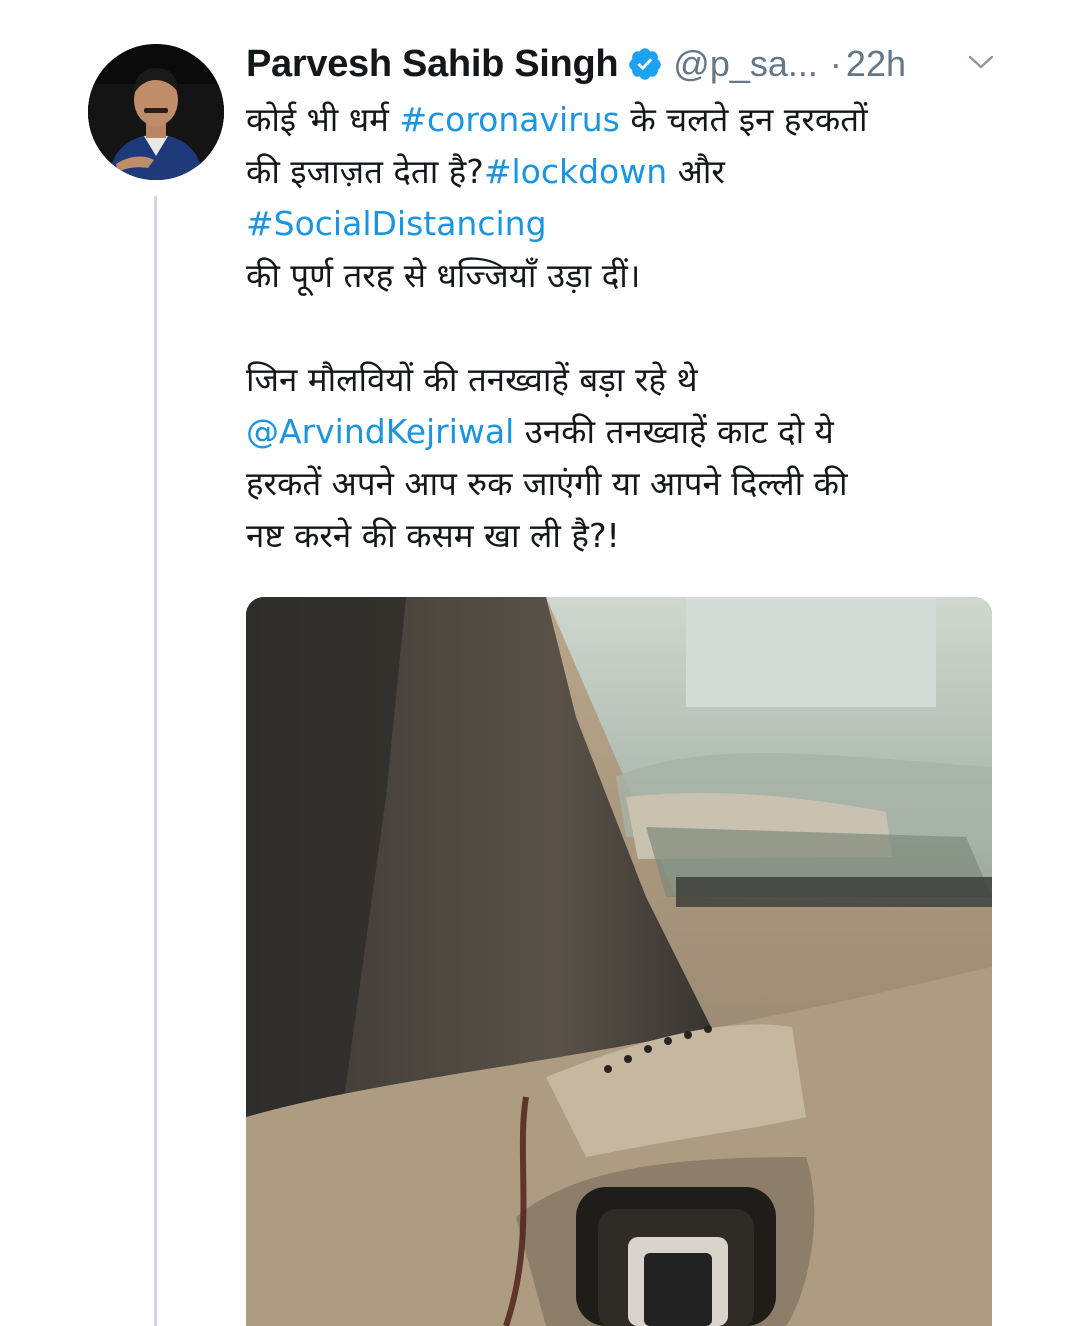 The width and height of the screenshot is (1080, 1326). Describe the element at coordinates (396, 223) in the screenshot. I see `hashtag-link: #SocialDistancing` at that location.